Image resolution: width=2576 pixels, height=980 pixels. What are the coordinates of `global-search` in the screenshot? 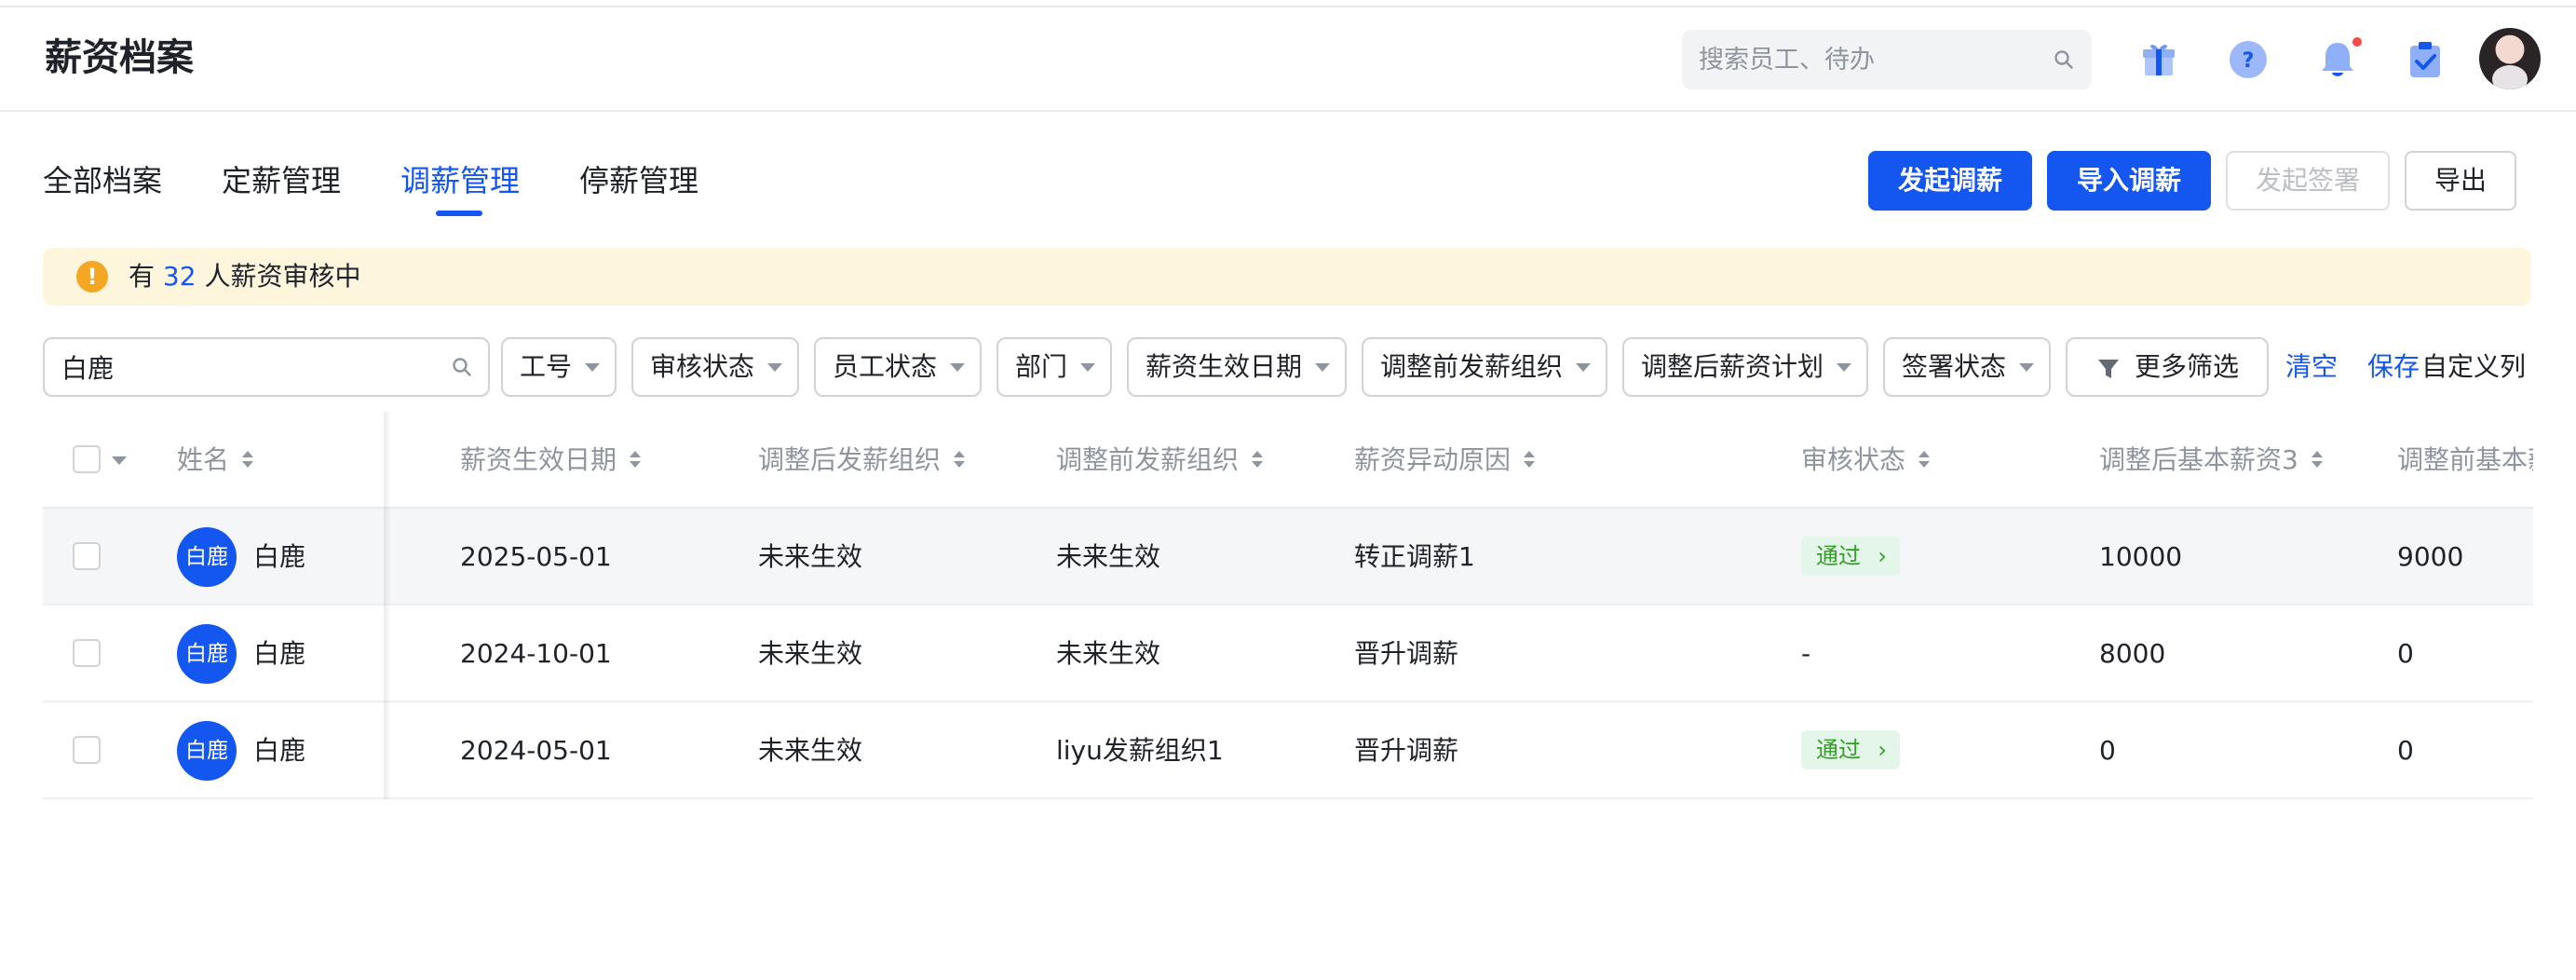 It's located at (1887, 59).